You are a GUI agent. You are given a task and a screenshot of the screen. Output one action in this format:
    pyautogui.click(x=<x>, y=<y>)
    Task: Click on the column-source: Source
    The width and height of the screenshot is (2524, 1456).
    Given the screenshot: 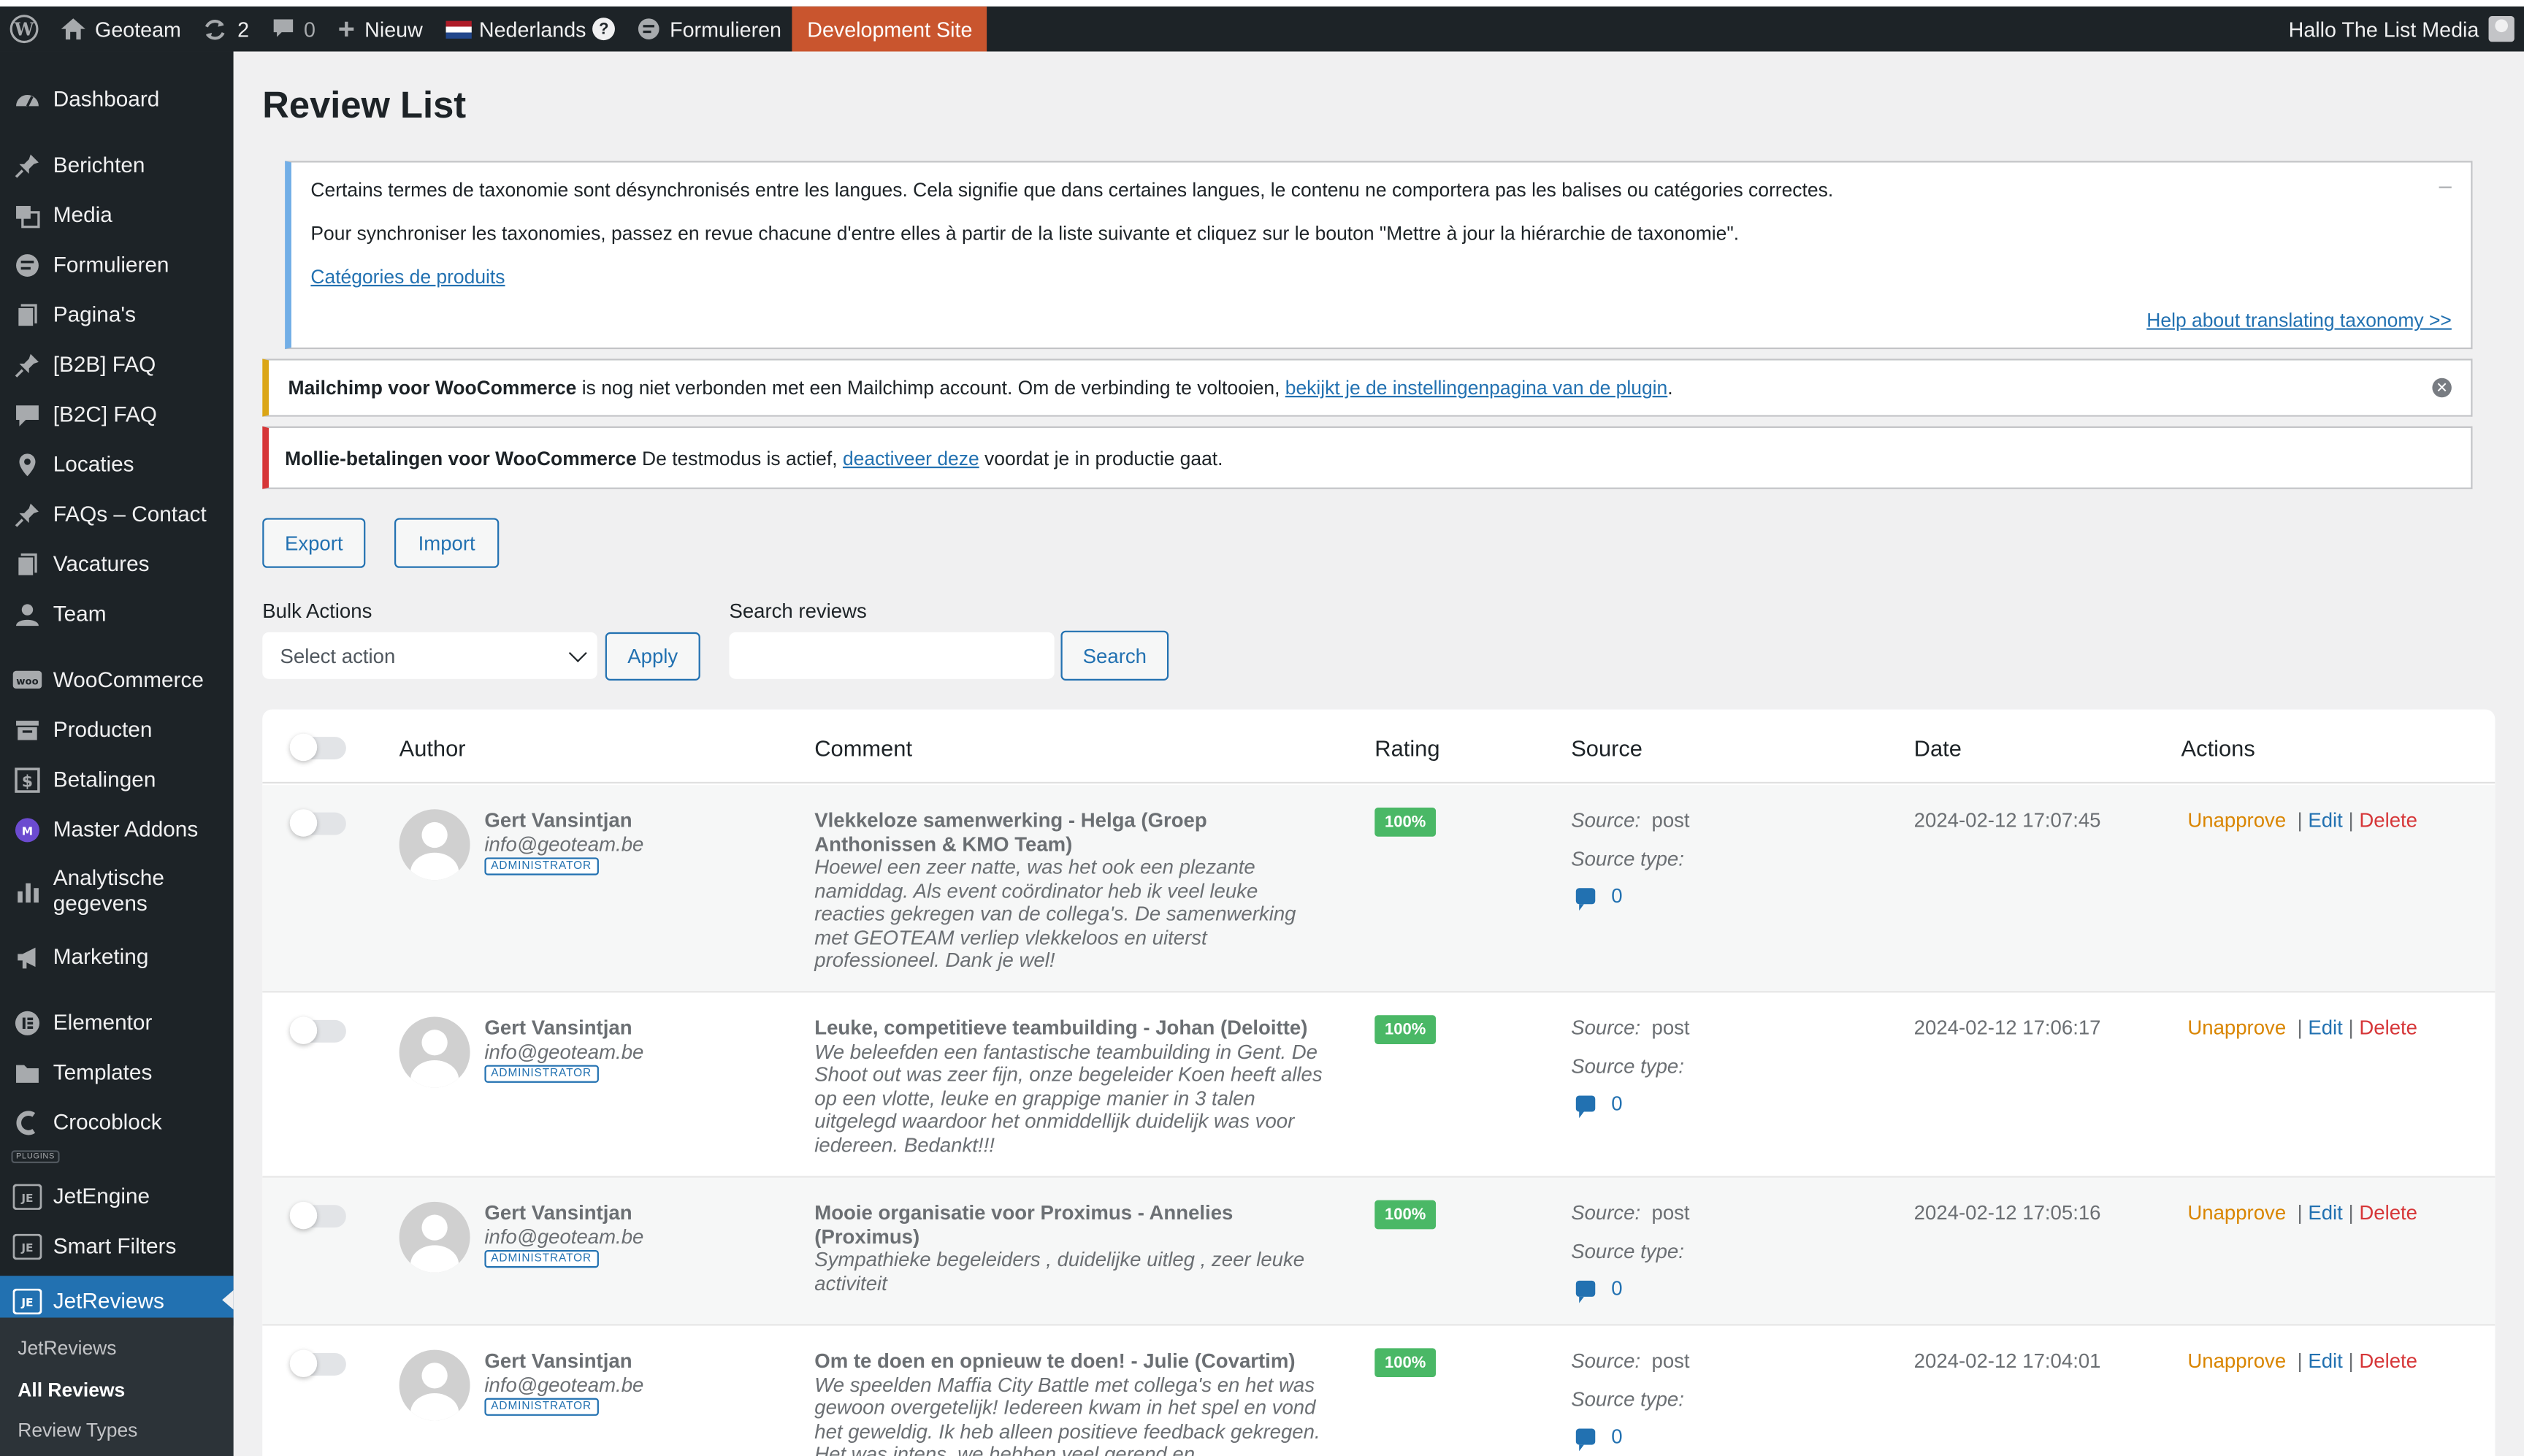 What is the action you would take?
    pyautogui.click(x=1606, y=748)
    